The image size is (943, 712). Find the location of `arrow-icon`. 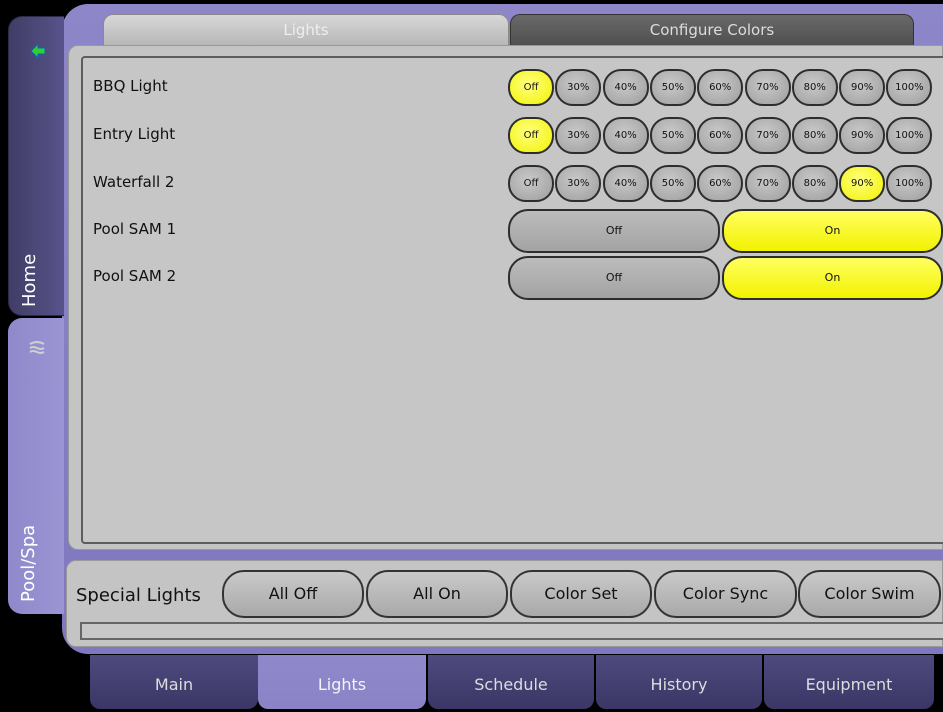

arrow-icon is located at coordinates (38, 51).